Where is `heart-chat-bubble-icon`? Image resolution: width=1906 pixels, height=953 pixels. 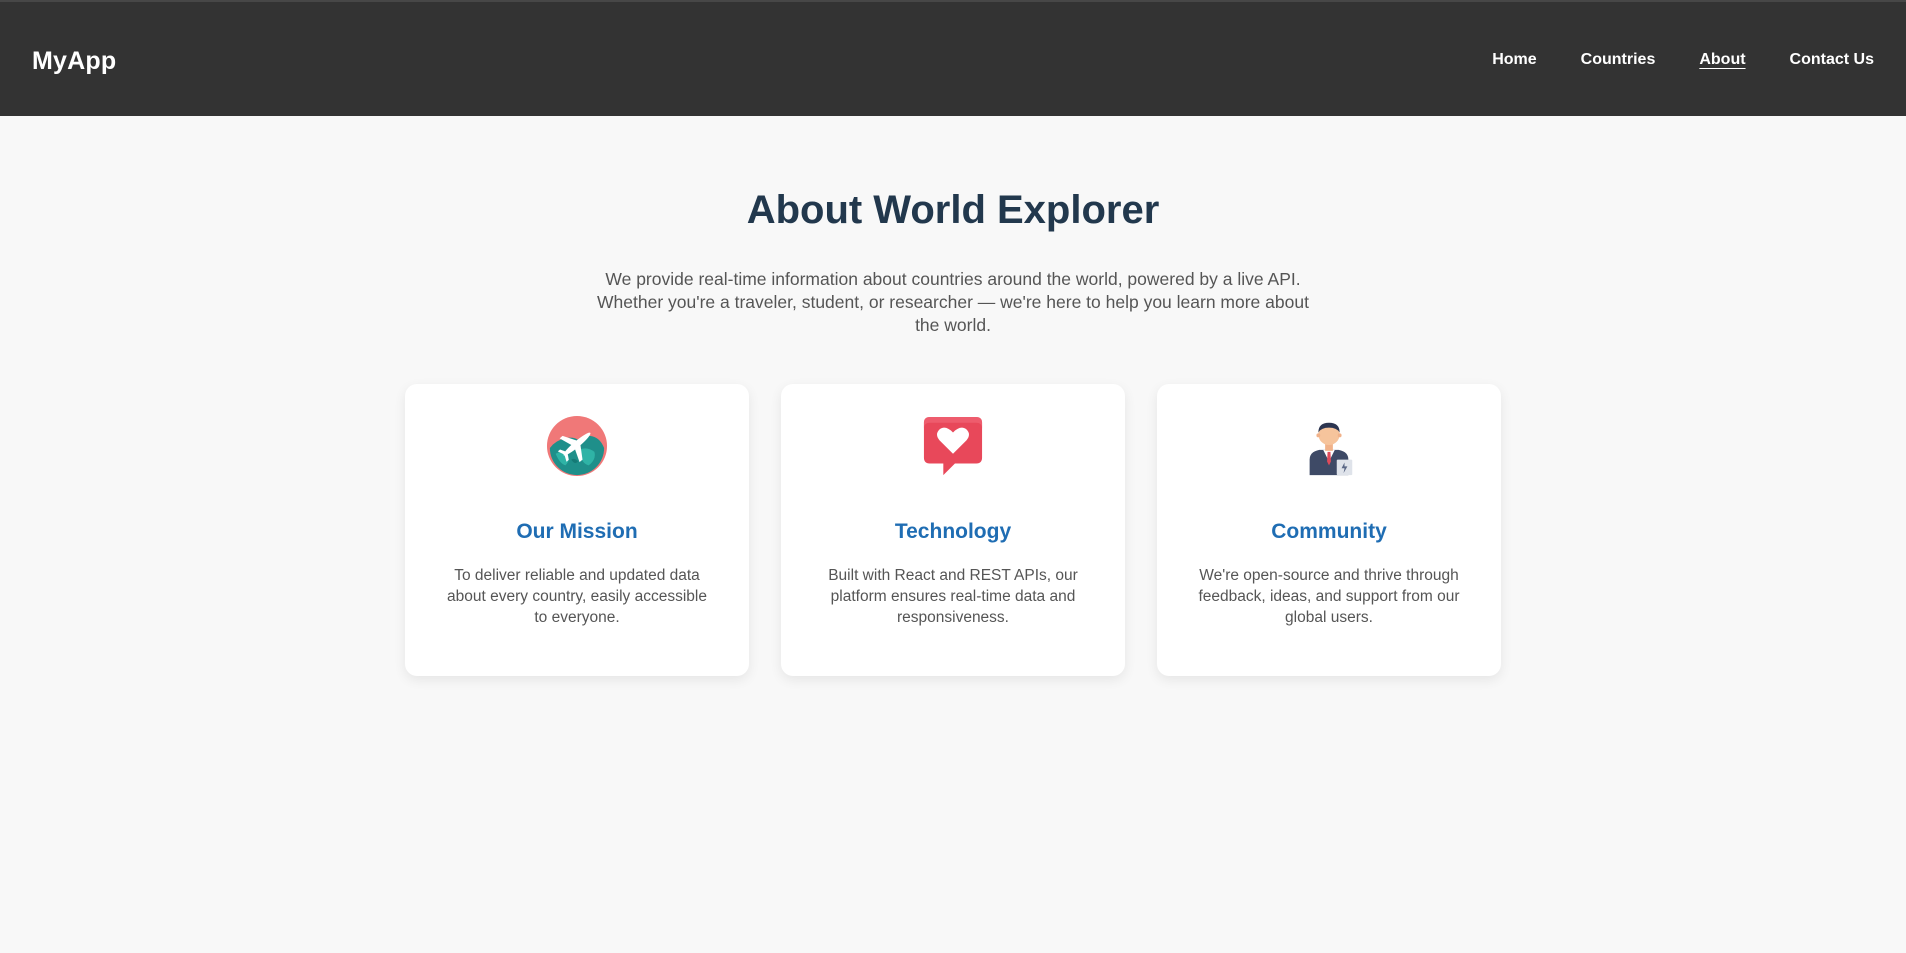 heart-chat-bubble-icon is located at coordinates (953, 446).